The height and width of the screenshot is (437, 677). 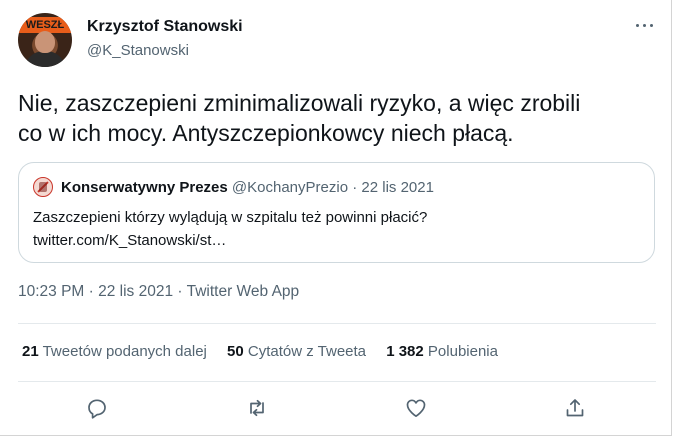 I want to click on author-avatar: WESZŁ, so click(x=45, y=40).